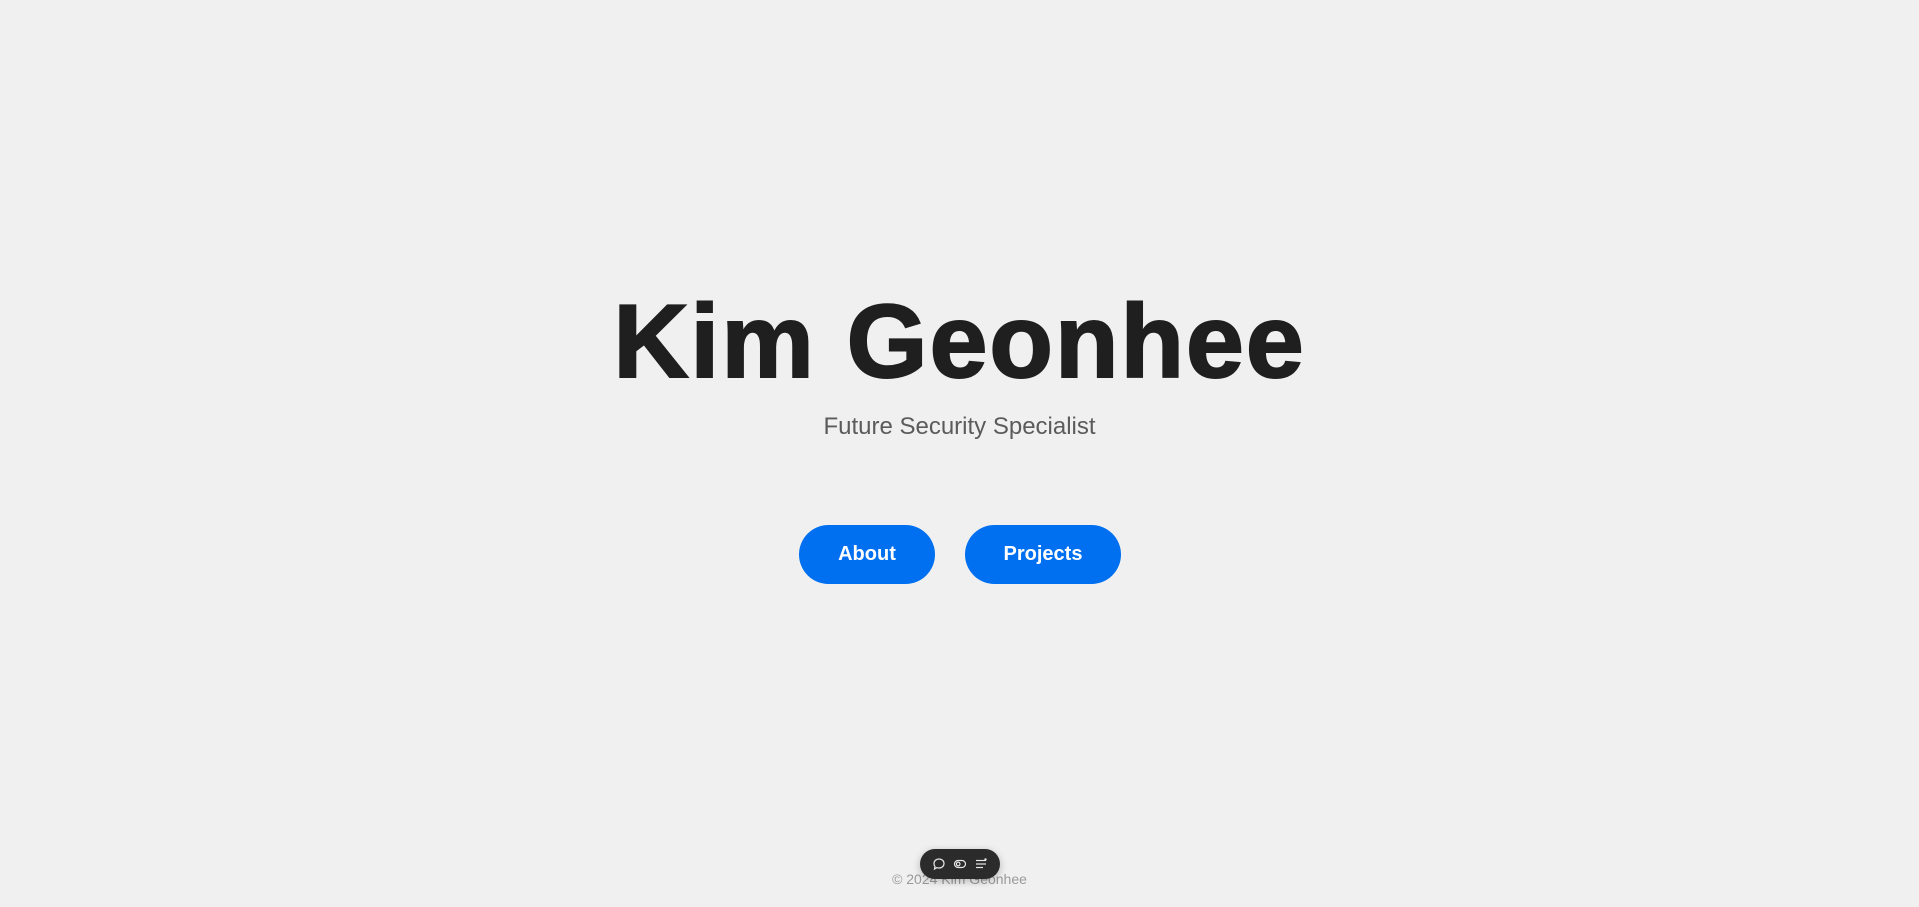 This screenshot has width=1919, height=907. What do you see at coordinates (939, 864) in the screenshot?
I see `comment-icon` at bounding box center [939, 864].